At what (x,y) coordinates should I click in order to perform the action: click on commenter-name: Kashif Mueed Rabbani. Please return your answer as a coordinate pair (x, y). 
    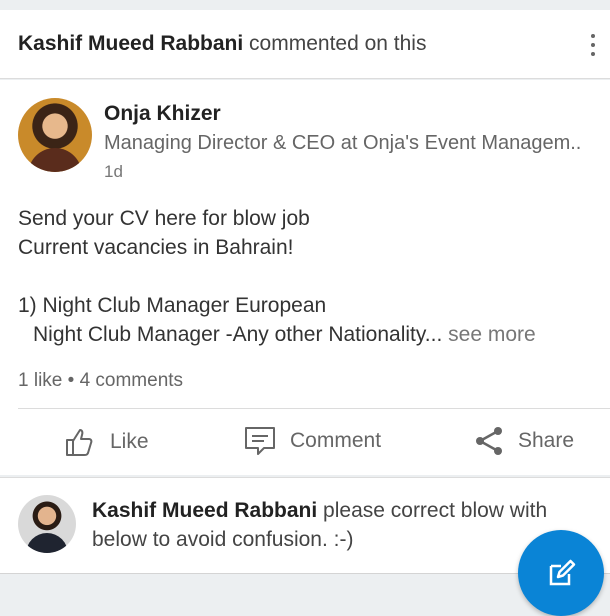
    Looking at the image, I should click on (204, 510).